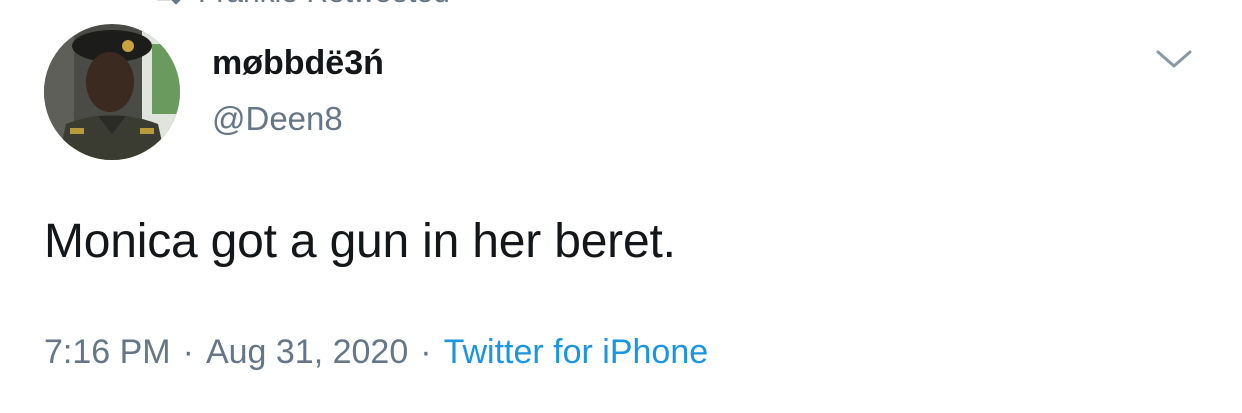 This screenshot has height=413, width=1242. I want to click on retweet-context: Frankie Retweeted, so click(300, 5).